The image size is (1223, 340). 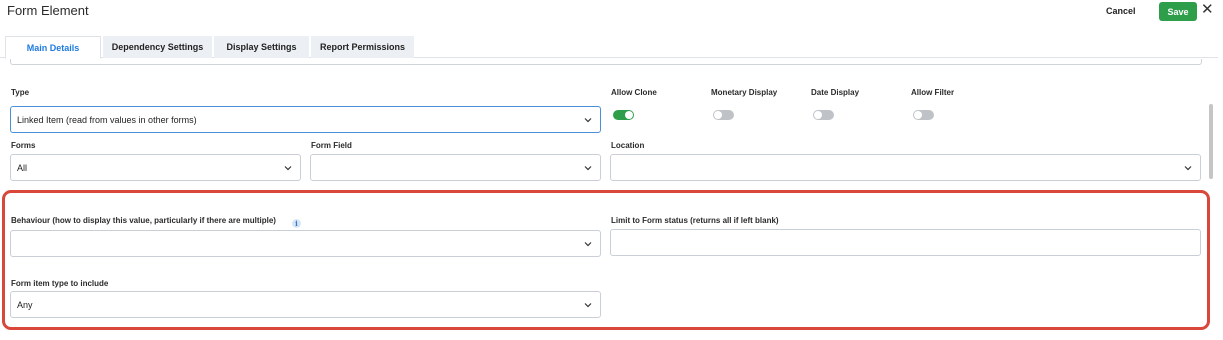 I want to click on form-field-select, so click(x=455, y=167).